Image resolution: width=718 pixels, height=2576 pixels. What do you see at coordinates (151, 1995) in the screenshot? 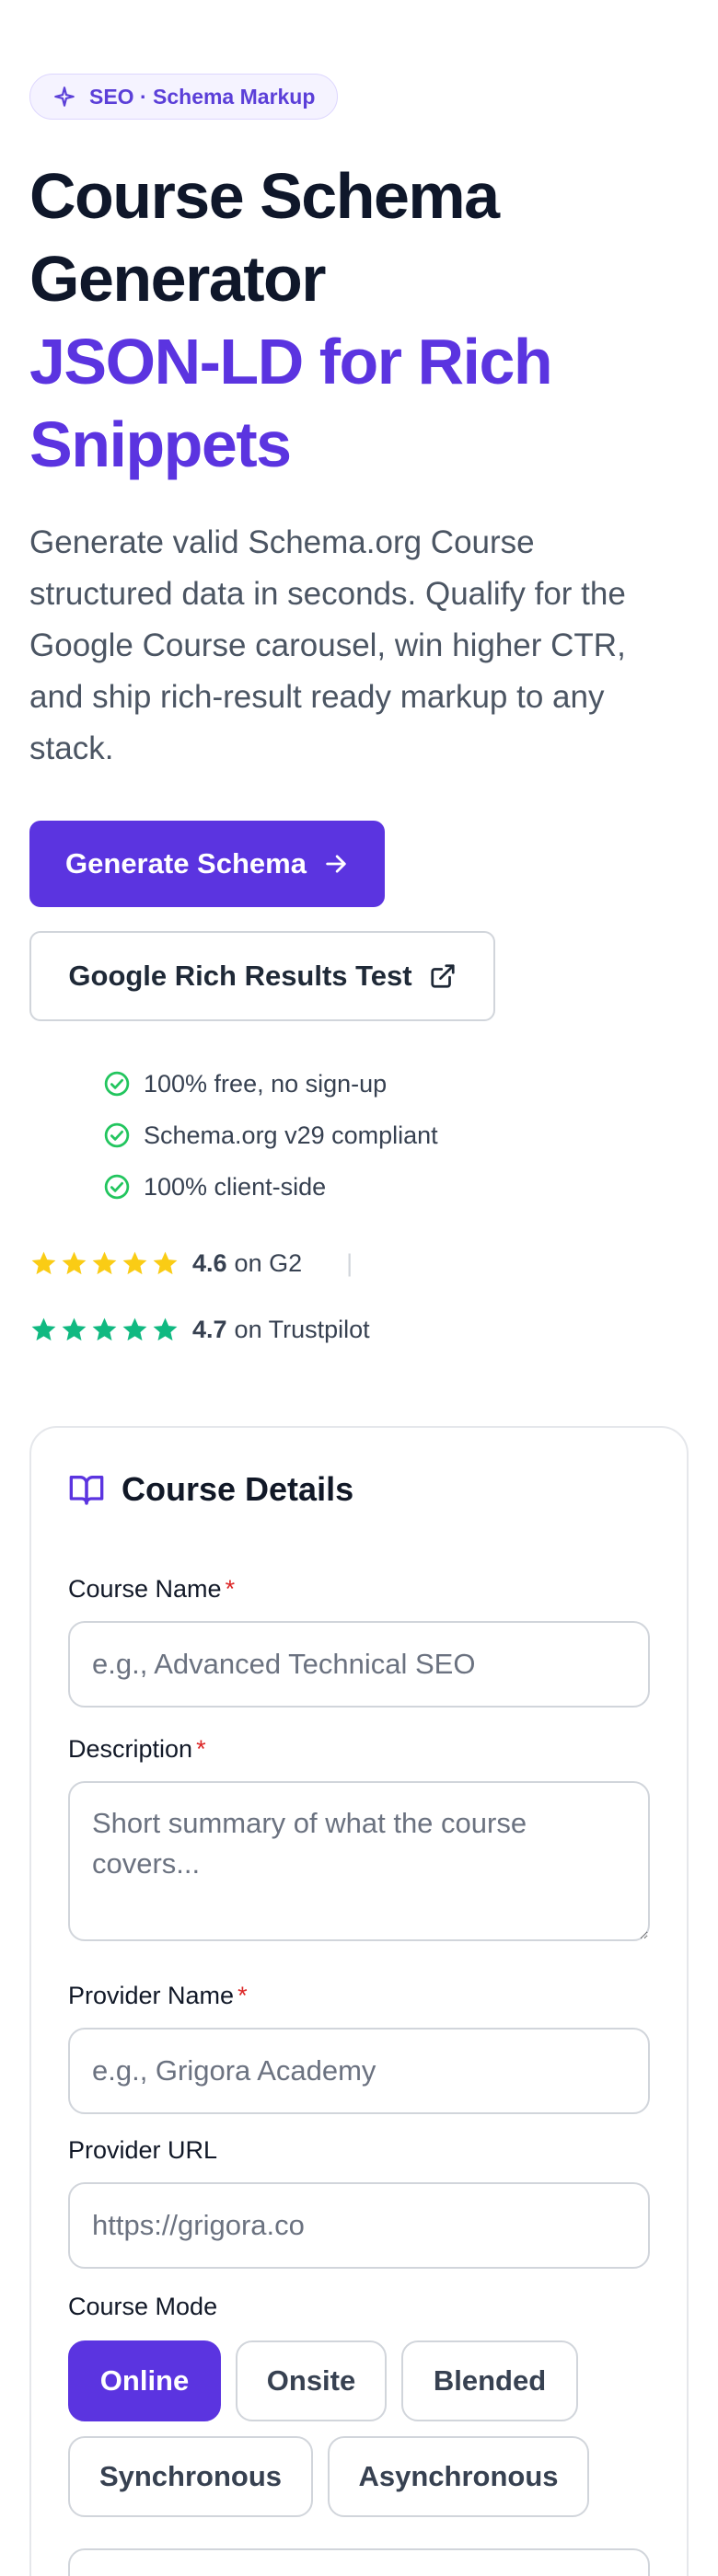
I see `provider-name-label-text: Provider Name` at bounding box center [151, 1995].